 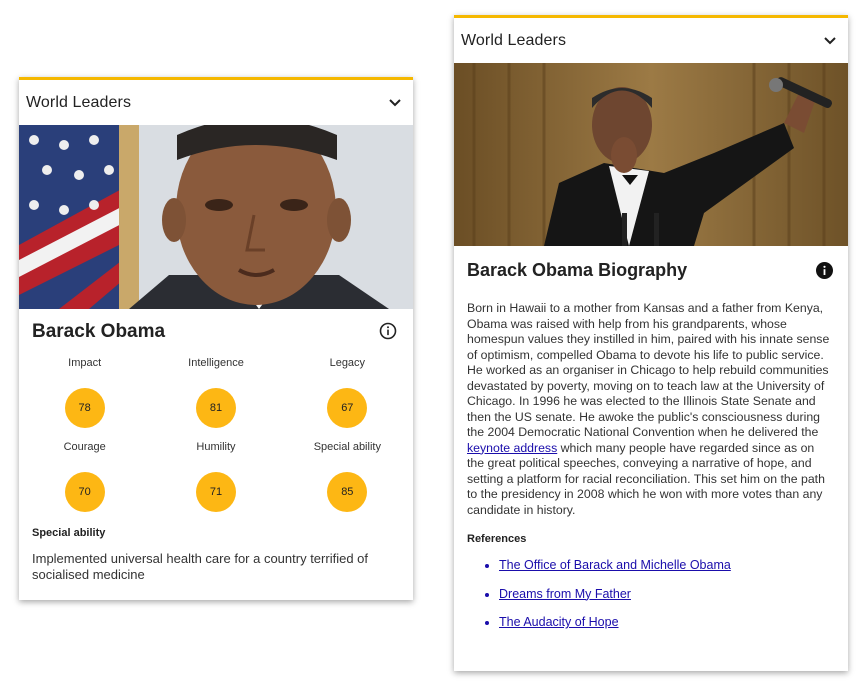 I want to click on stat-value-badge: 85, so click(x=347, y=492).